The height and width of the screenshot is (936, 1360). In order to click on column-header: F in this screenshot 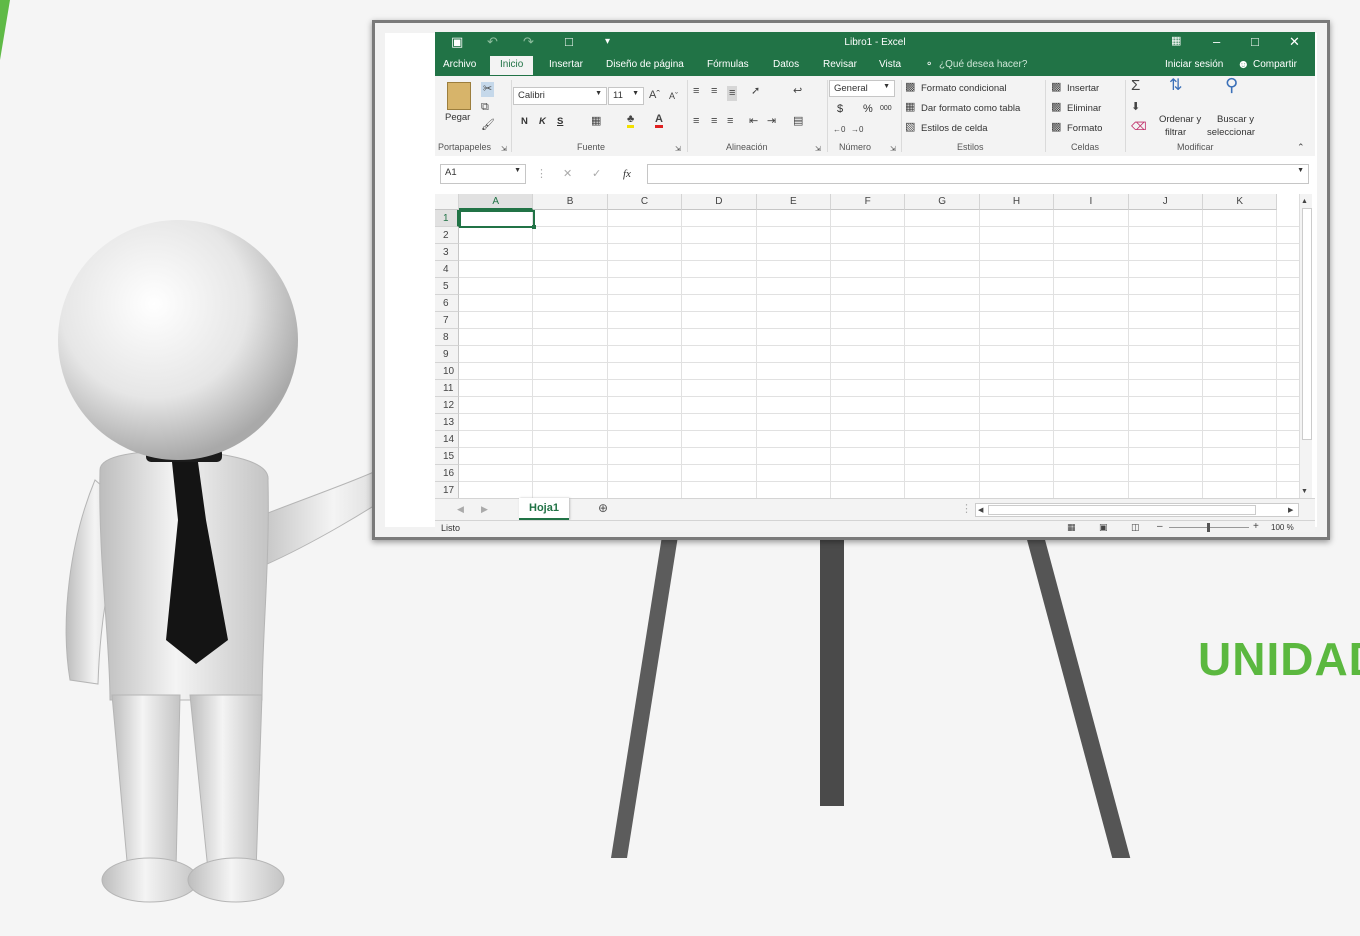, I will do `click(868, 202)`.